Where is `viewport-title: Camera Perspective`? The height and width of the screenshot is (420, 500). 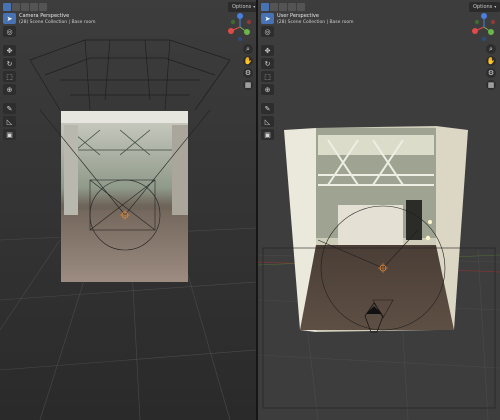
viewport-title: Camera Perspective is located at coordinates (44, 16).